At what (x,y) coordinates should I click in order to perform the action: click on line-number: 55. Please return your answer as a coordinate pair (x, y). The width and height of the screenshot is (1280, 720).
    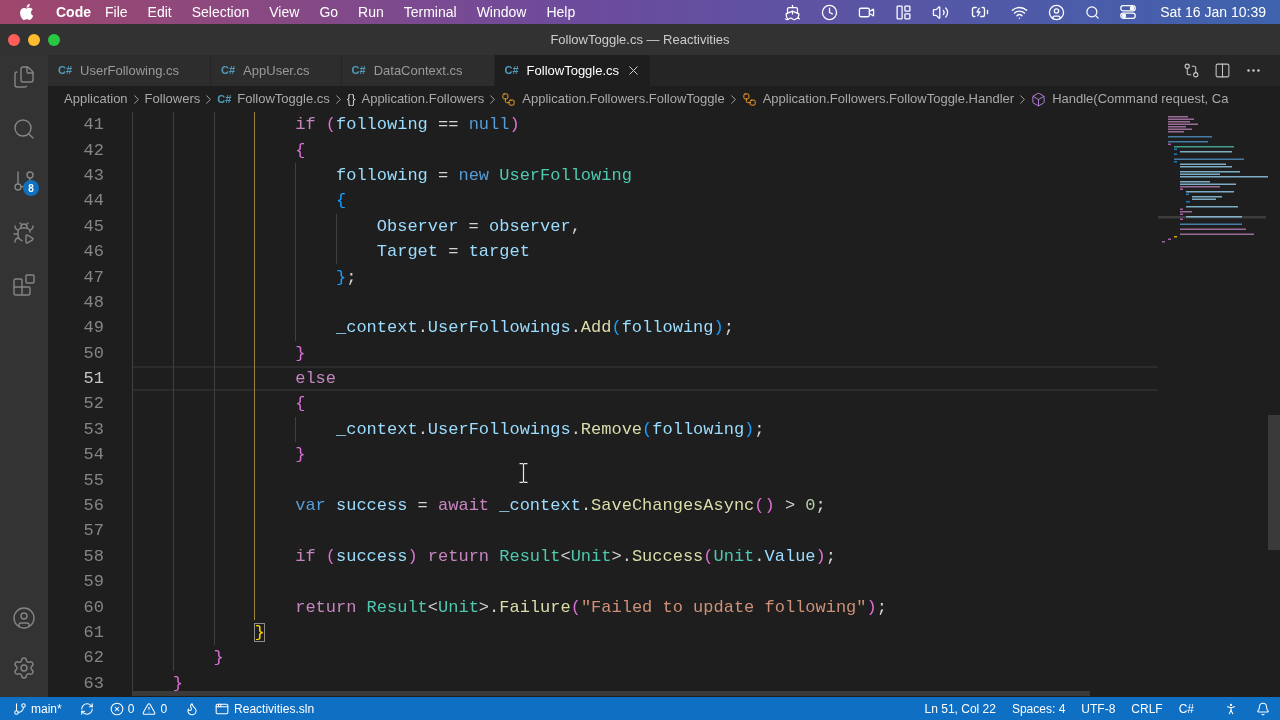
    Looking at the image, I should click on (93, 480).